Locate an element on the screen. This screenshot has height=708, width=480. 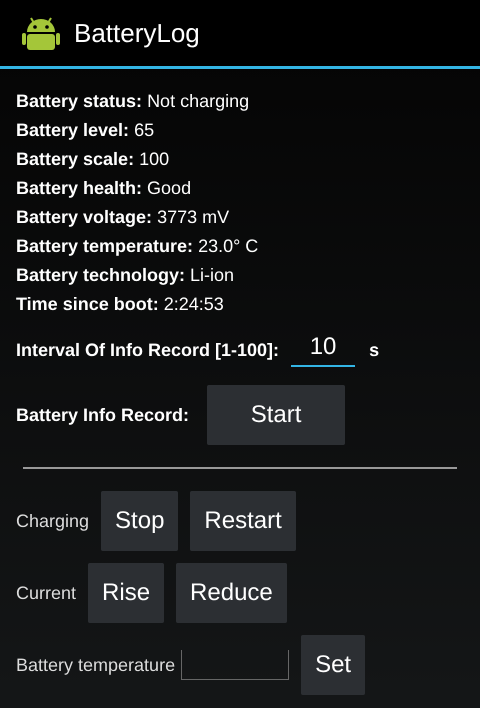
record-label: Battery Info Record: is located at coordinates (103, 415).